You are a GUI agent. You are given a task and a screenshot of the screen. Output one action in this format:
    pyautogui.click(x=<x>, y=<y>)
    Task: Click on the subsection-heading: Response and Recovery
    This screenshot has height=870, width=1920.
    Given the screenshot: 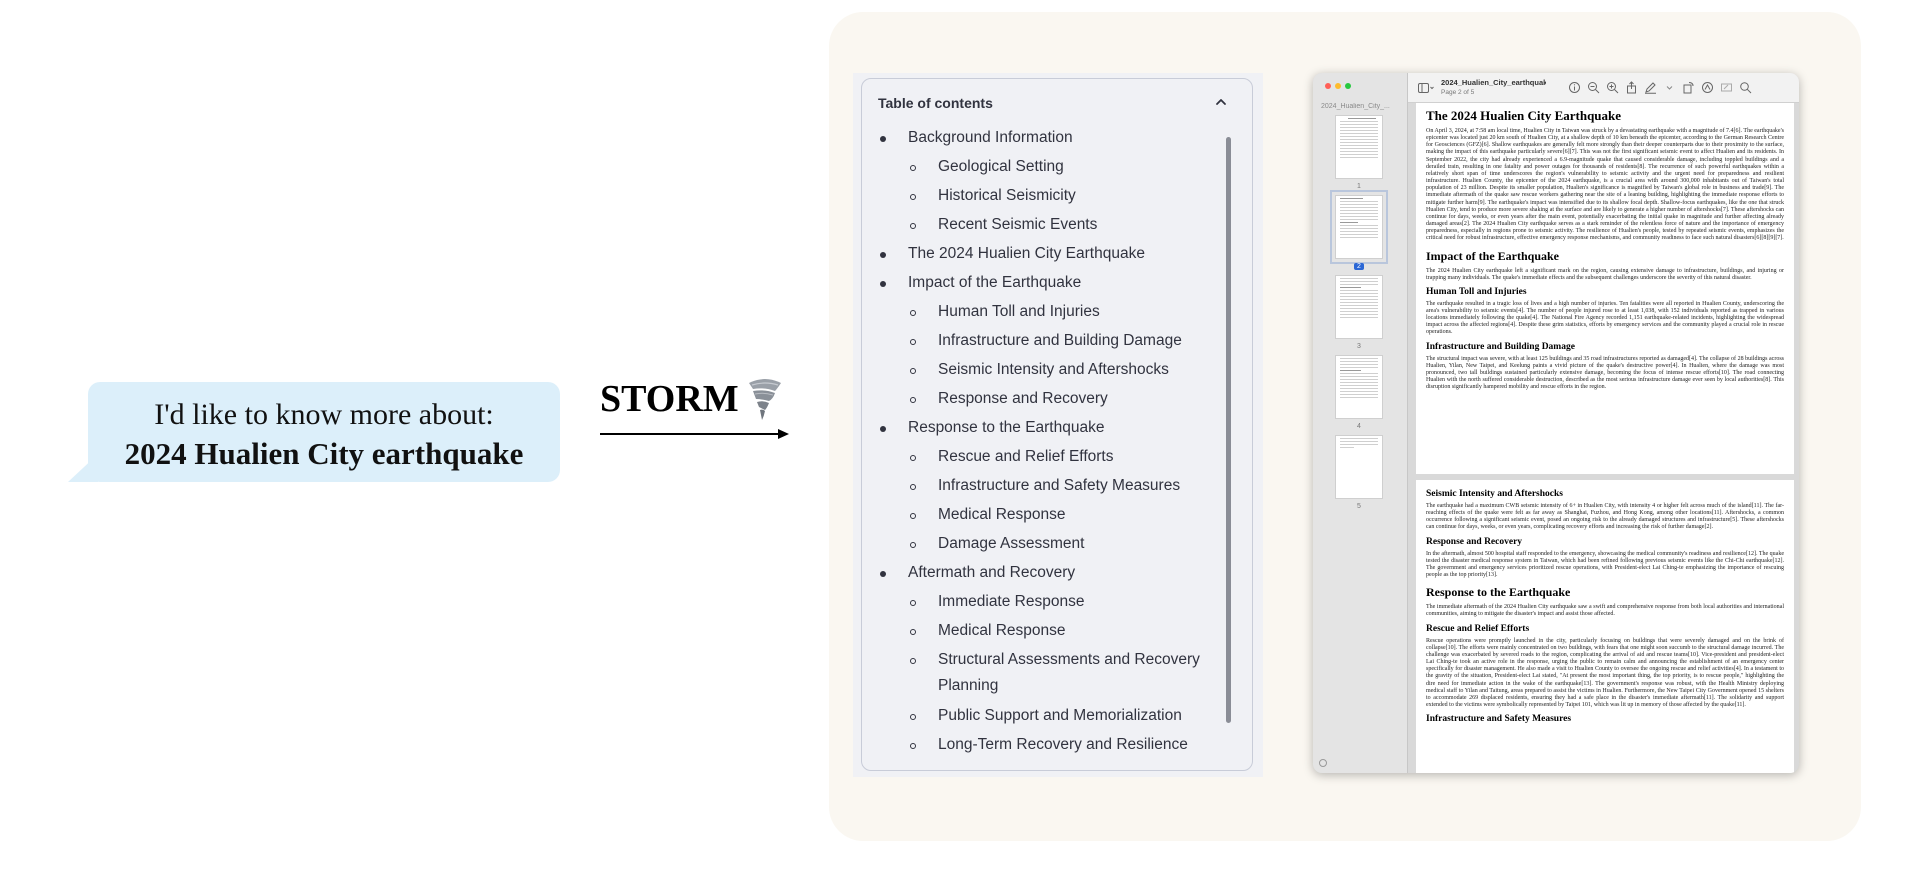 What is the action you would take?
    pyautogui.click(x=1474, y=541)
    